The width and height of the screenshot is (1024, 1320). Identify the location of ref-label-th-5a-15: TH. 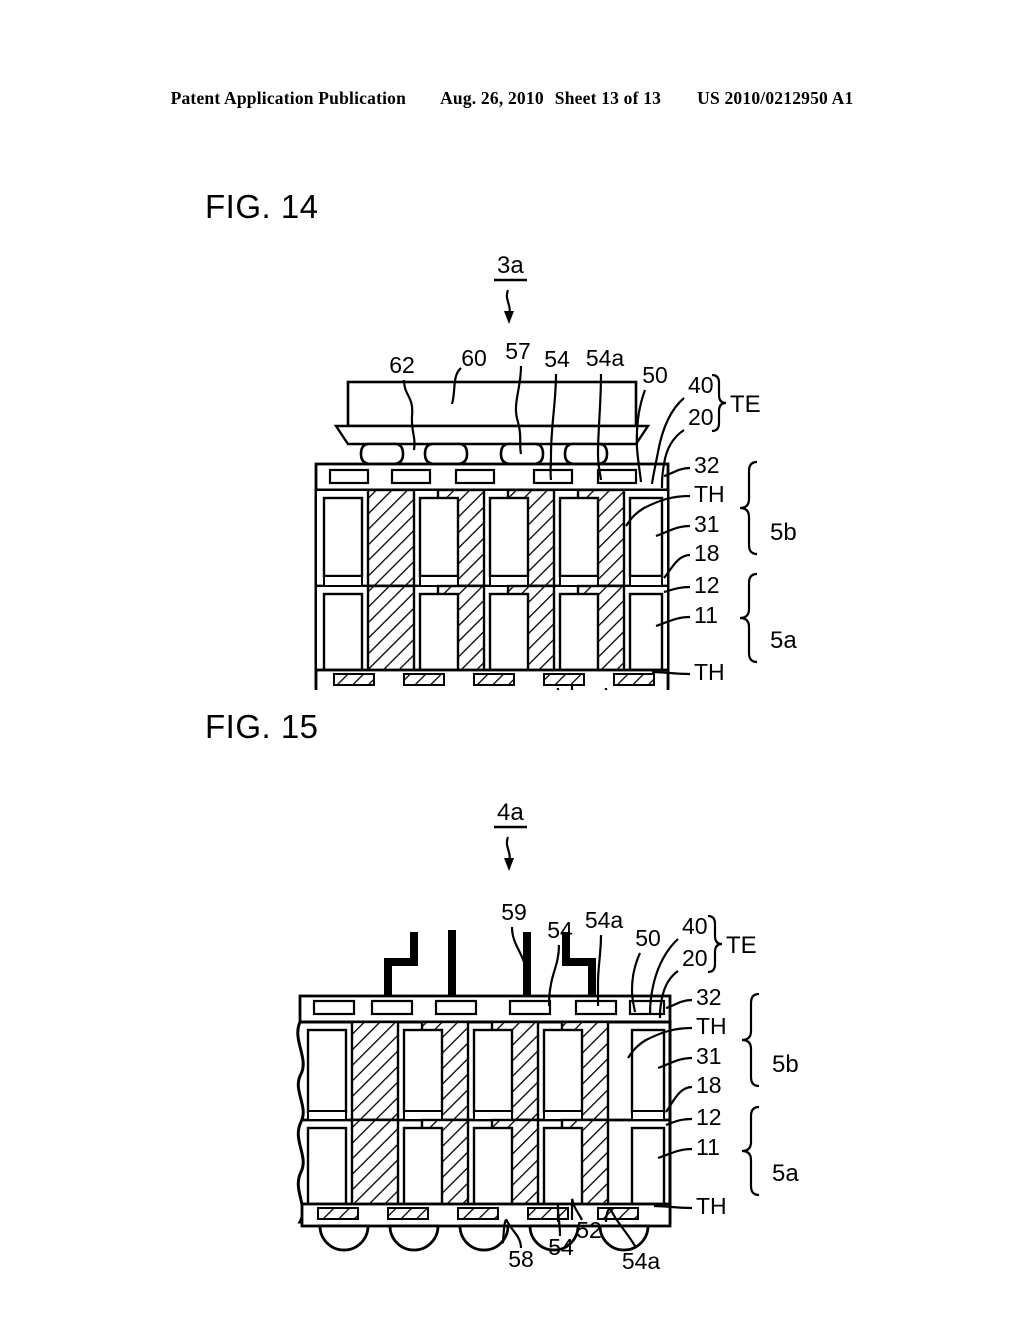
(711, 1206).